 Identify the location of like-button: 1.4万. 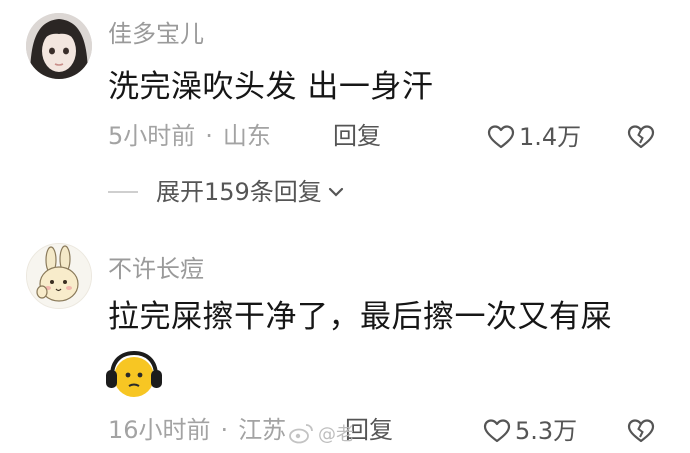
(534, 137).